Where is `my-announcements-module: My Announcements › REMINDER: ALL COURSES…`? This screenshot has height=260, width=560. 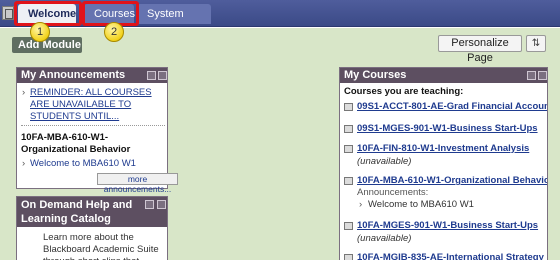
my-announcements-module: My Announcements › REMINDER: ALL COURSES… is located at coordinates (97, 130).